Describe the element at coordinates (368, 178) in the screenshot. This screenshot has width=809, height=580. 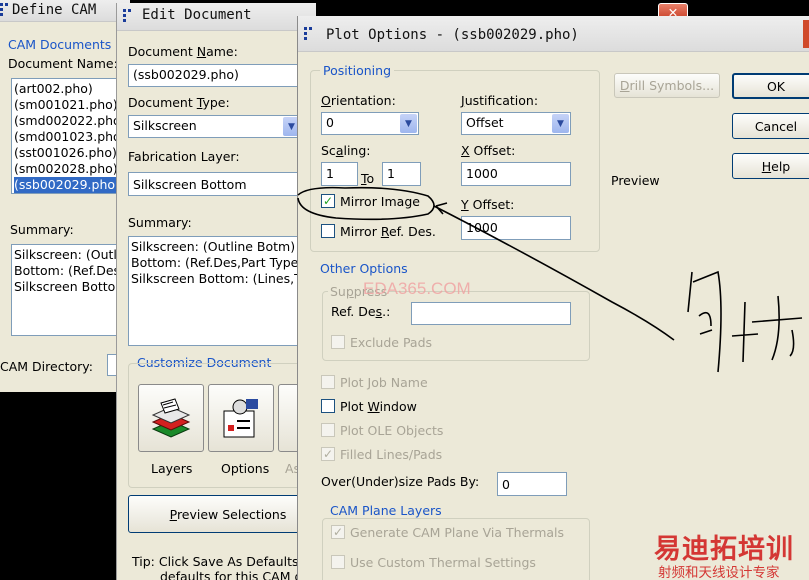
I see `to-label: To` at that location.